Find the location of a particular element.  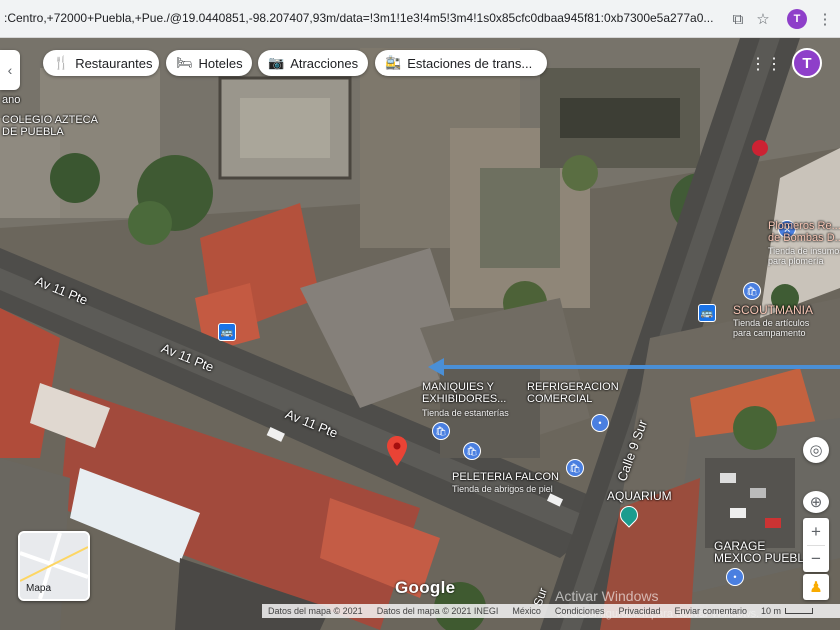

account-avatar: T is located at coordinates (807, 63).